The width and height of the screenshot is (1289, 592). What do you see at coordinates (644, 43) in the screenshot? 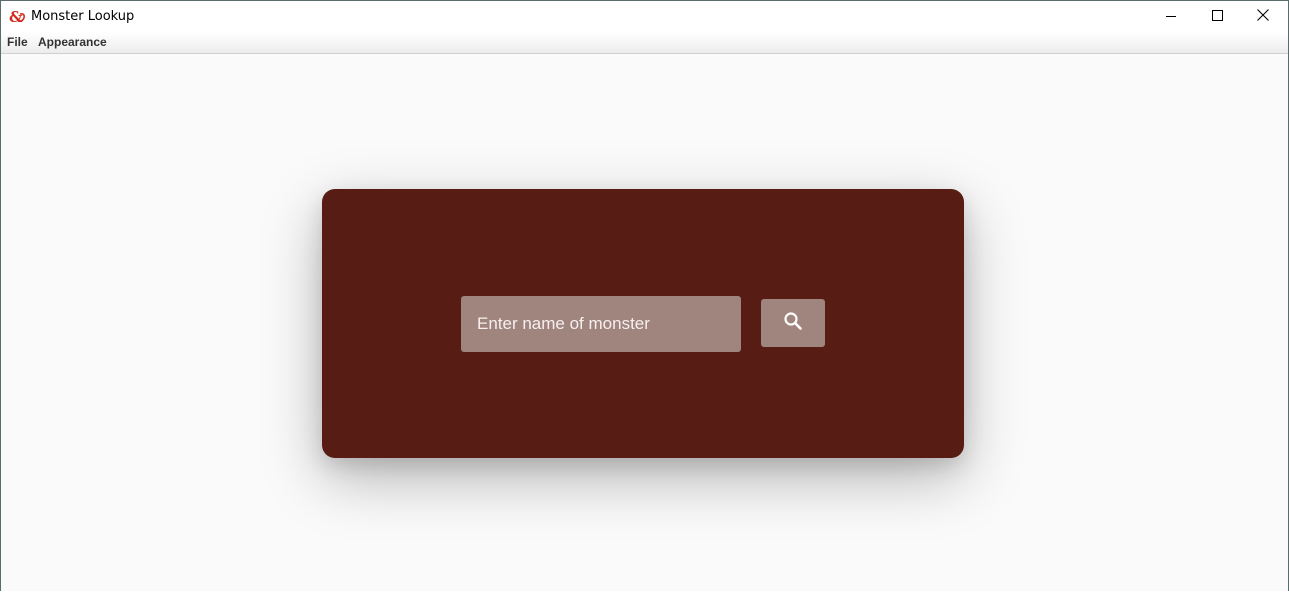
I see `menu-bar: File Appearance` at bounding box center [644, 43].